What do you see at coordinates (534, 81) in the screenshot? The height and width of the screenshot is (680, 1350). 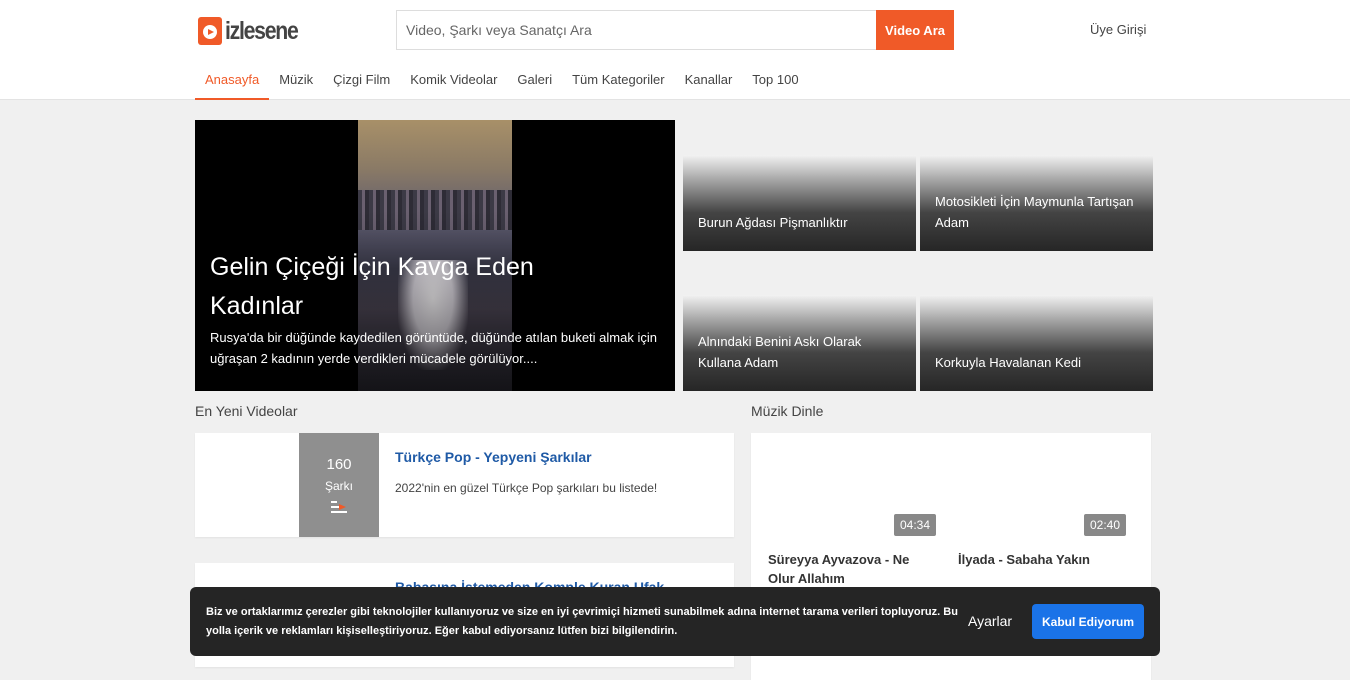 I see `nav-item-galeri: Galeri` at bounding box center [534, 81].